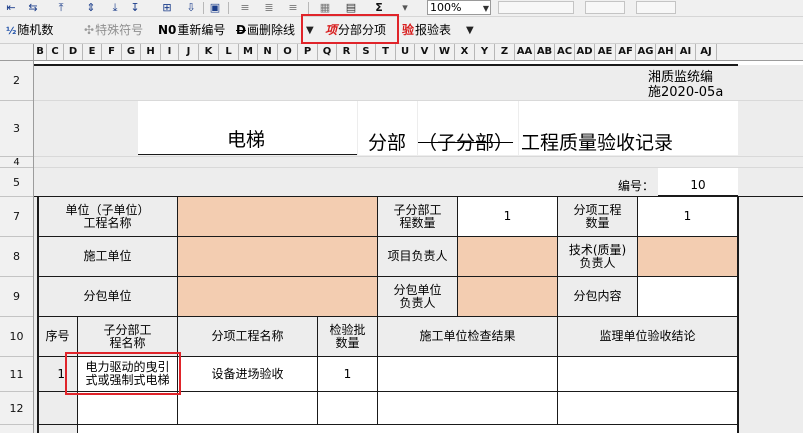 The height and width of the screenshot is (433, 803). Describe the element at coordinates (112, 52) in the screenshot. I see `column-header-f: F` at that location.